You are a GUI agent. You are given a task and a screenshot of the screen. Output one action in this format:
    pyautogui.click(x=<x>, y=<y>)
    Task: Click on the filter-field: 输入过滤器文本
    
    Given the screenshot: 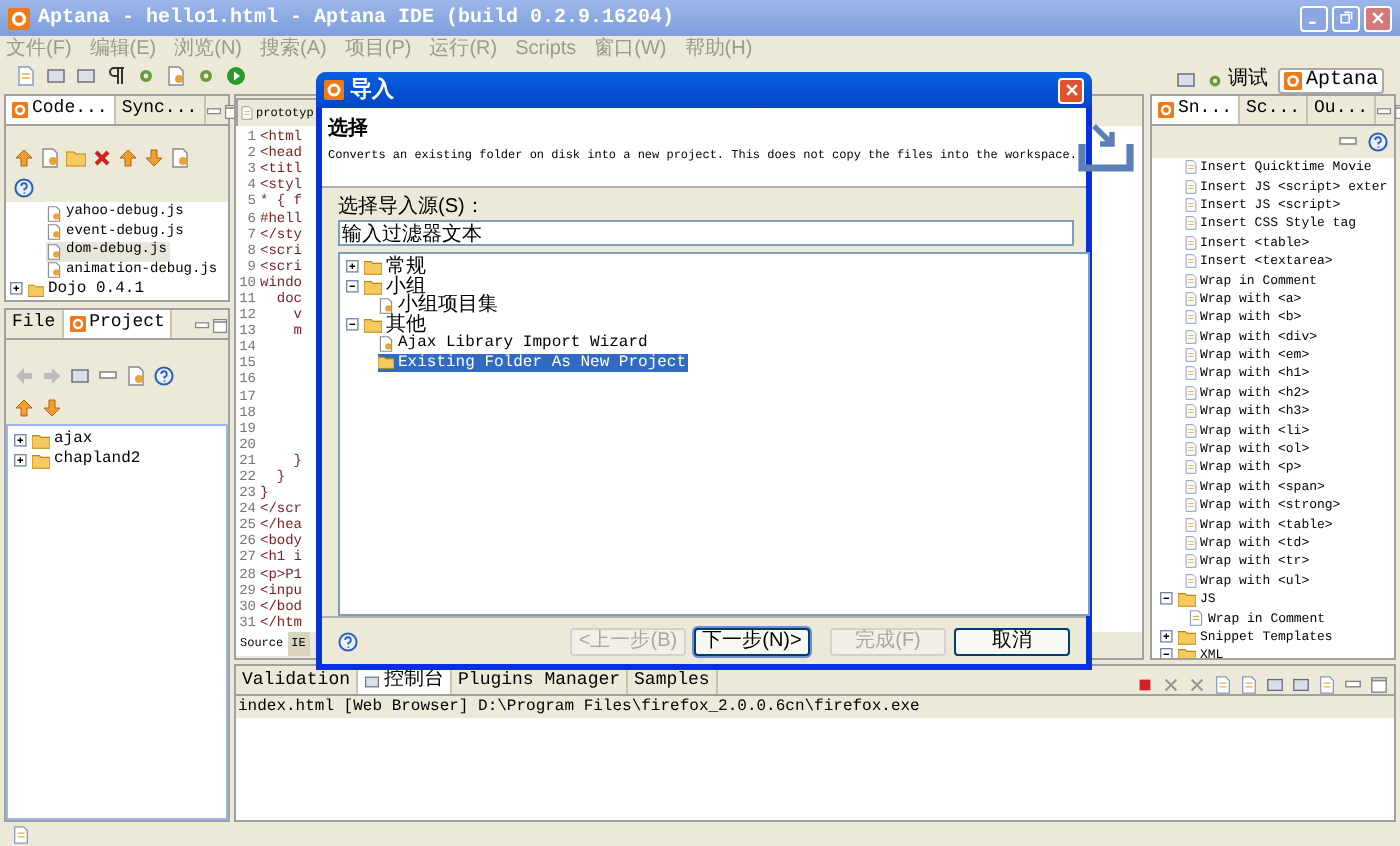 What is the action you would take?
    pyautogui.click(x=706, y=233)
    